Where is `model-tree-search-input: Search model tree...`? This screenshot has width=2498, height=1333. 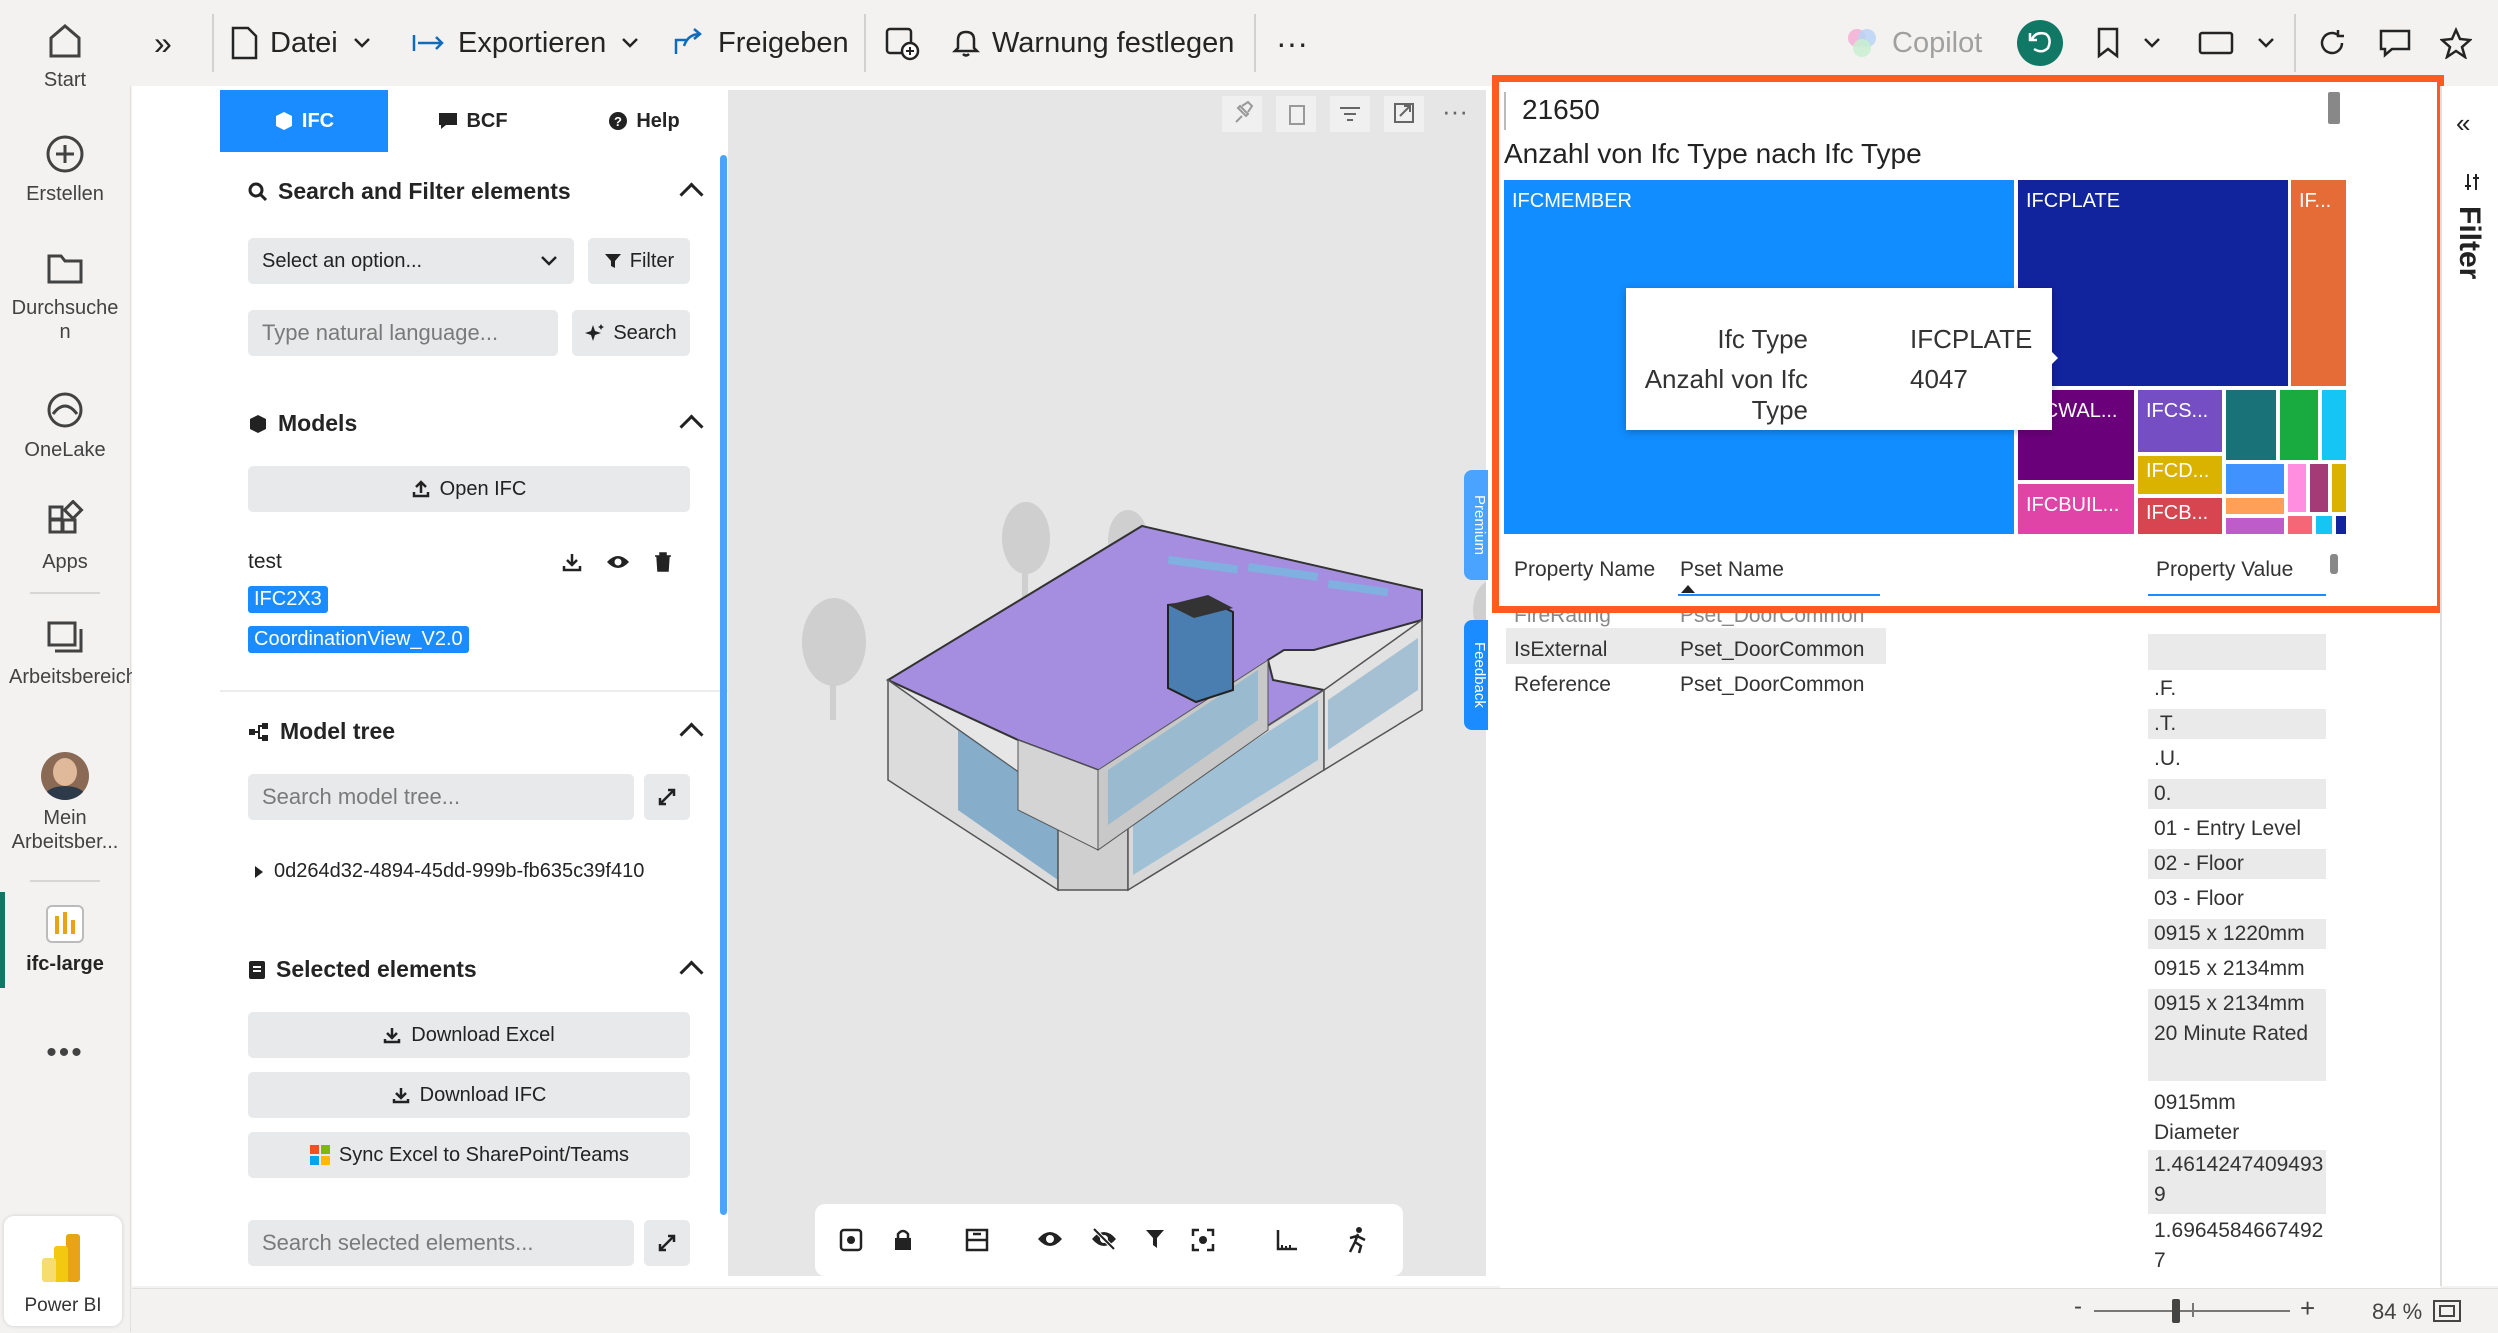 model-tree-search-input: Search model tree... is located at coordinates (441, 797).